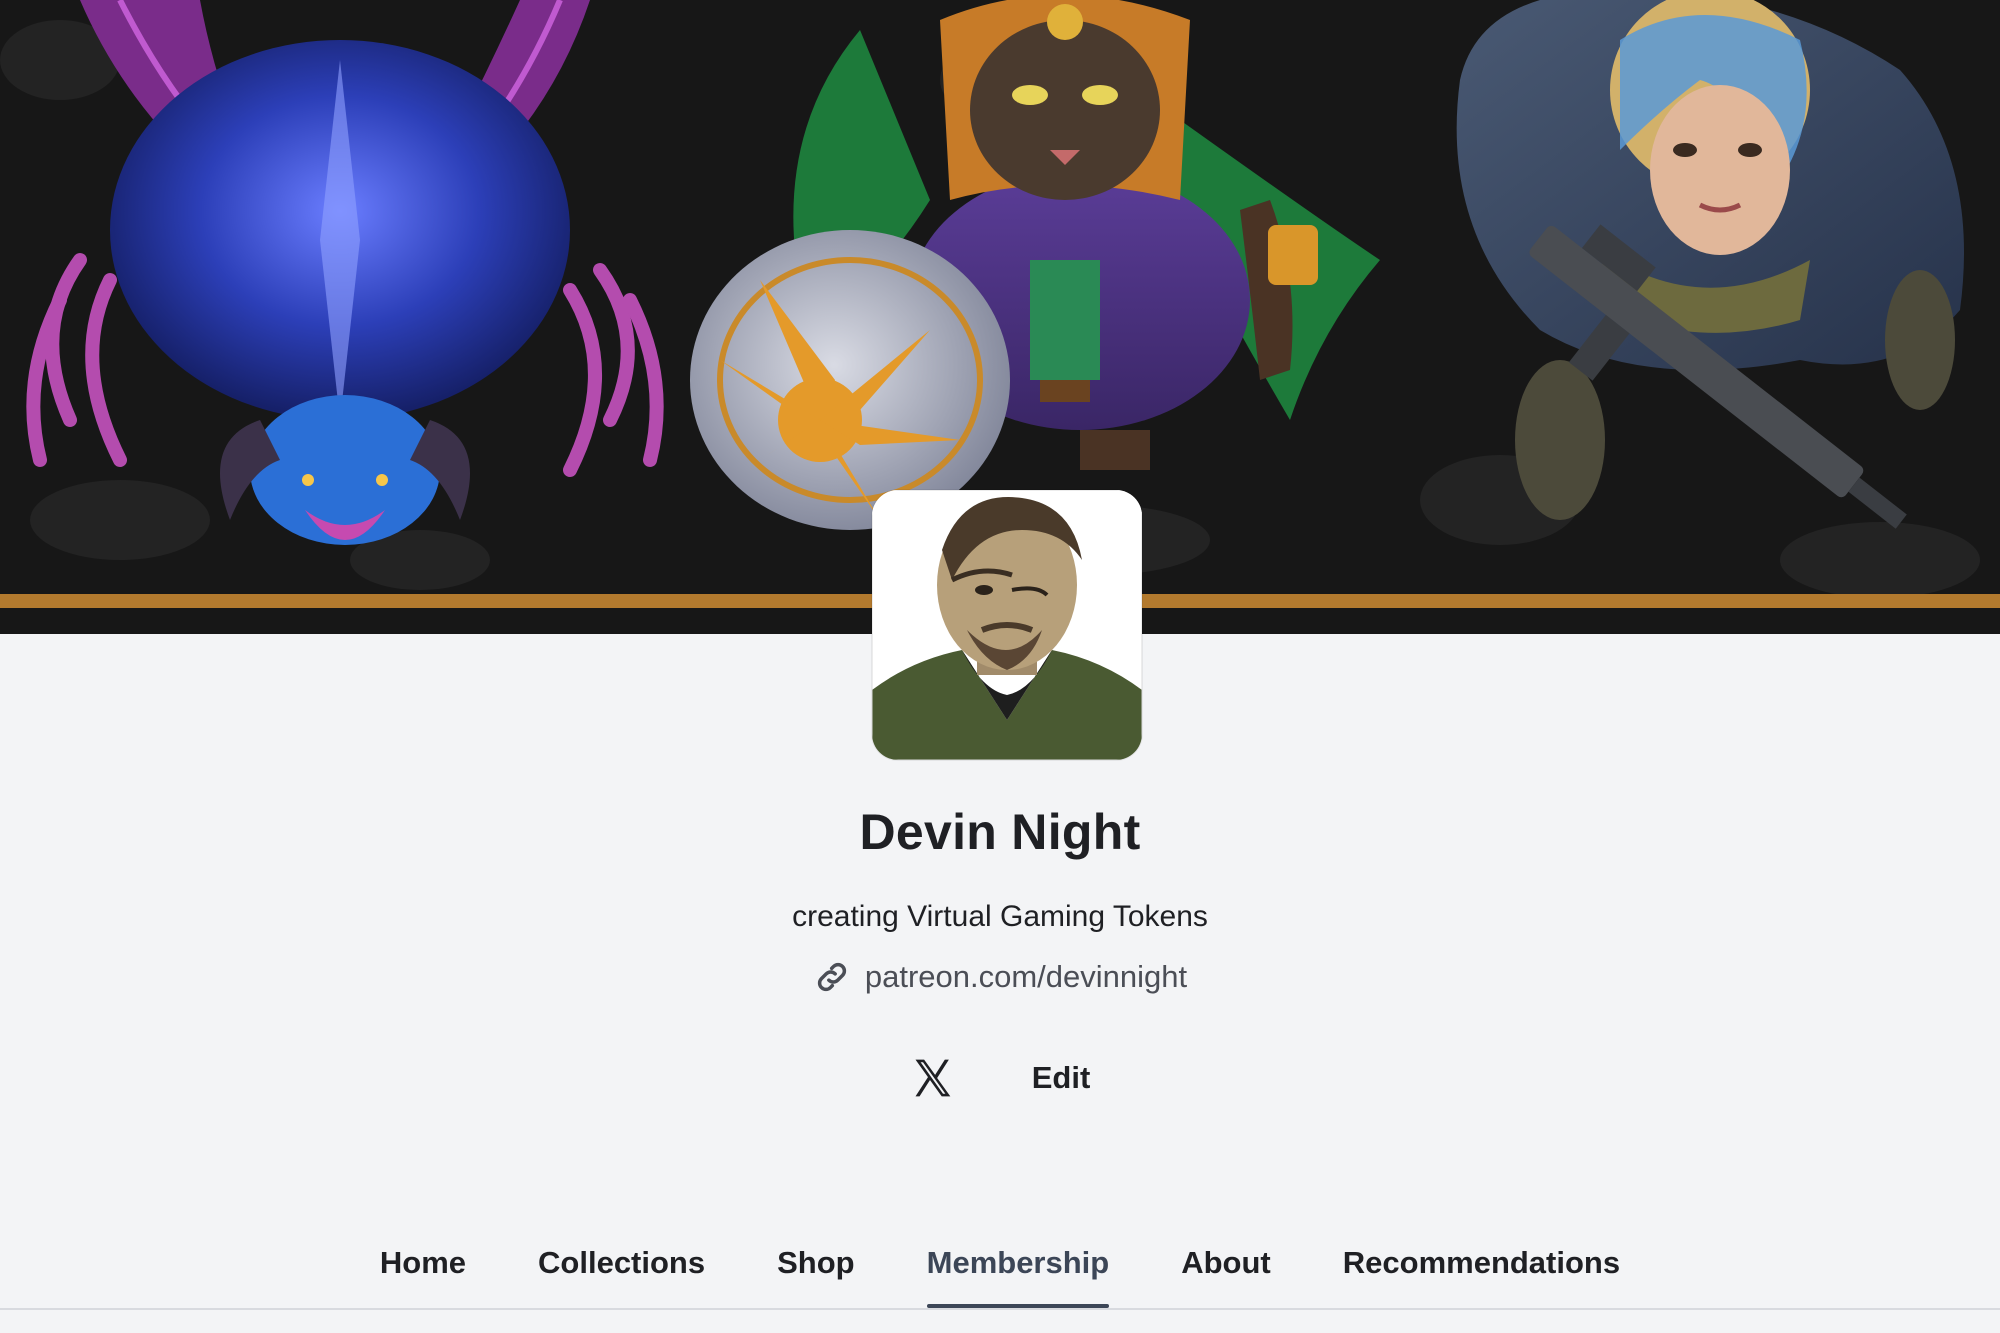 The height and width of the screenshot is (1333, 2000). I want to click on tab-about: About, so click(1226, 1273).